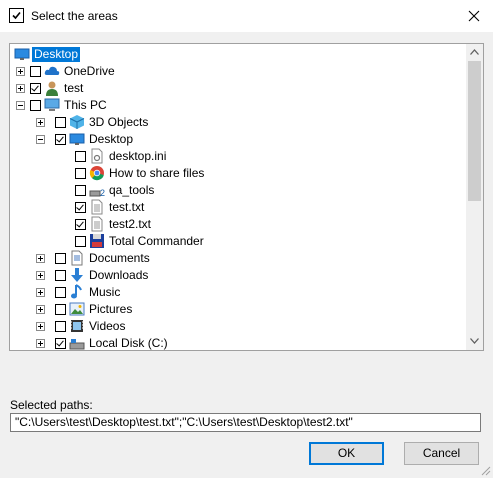  What do you see at coordinates (89, 71) in the screenshot?
I see `tree-item-label: OneDrive` at bounding box center [89, 71].